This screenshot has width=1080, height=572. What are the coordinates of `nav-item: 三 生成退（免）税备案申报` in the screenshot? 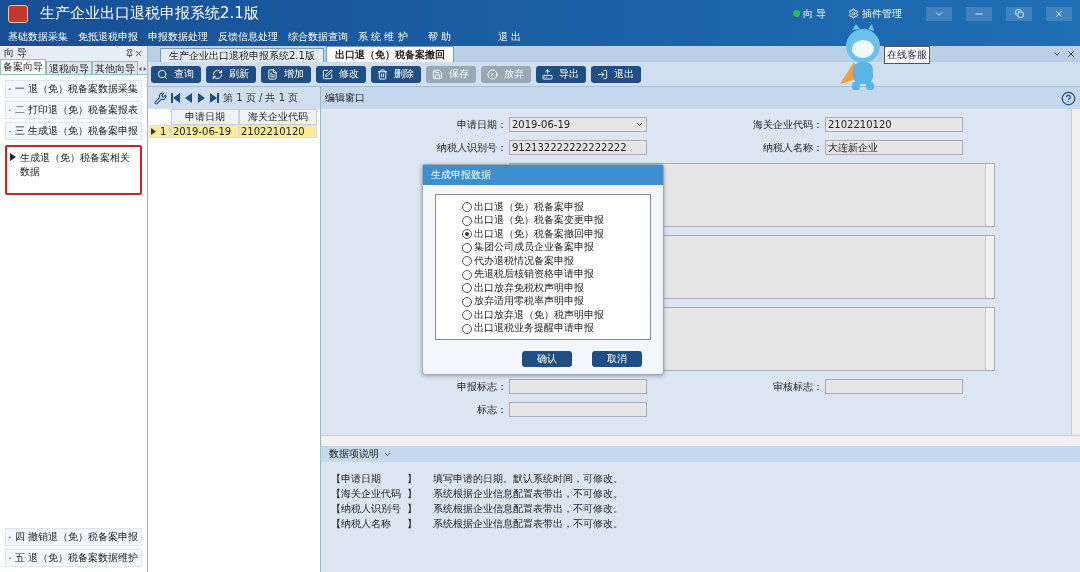 It's located at (73, 131).